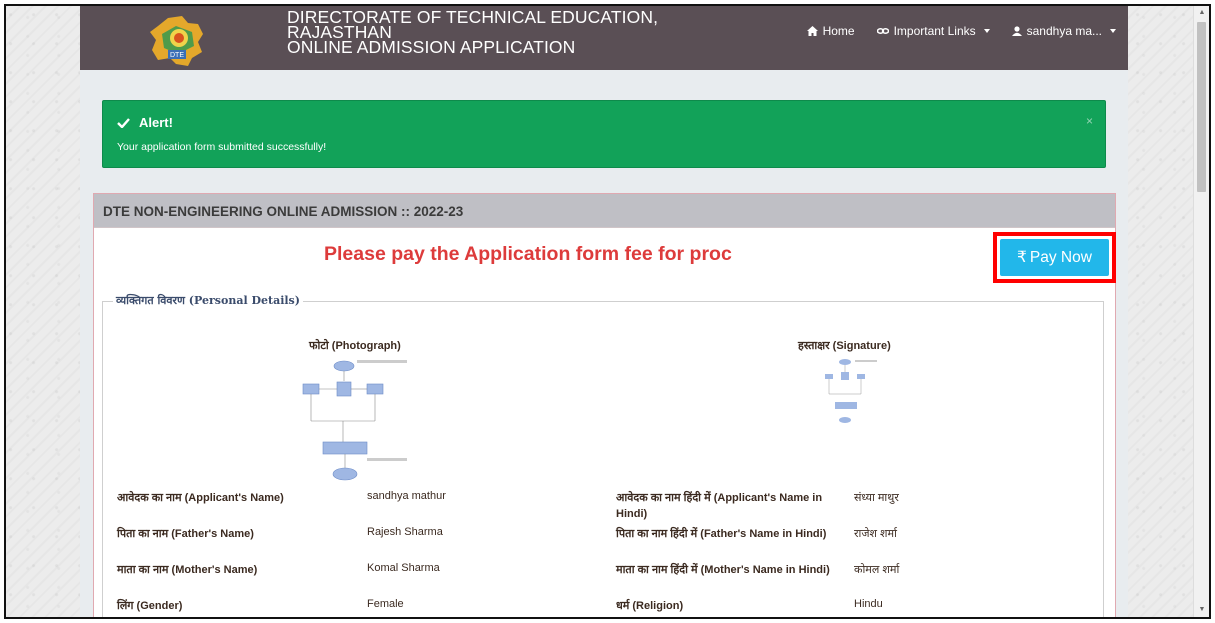 The height and width of the screenshot is (623, 1215). I want to click on scrollbar-thumb, so click(1201, 107).